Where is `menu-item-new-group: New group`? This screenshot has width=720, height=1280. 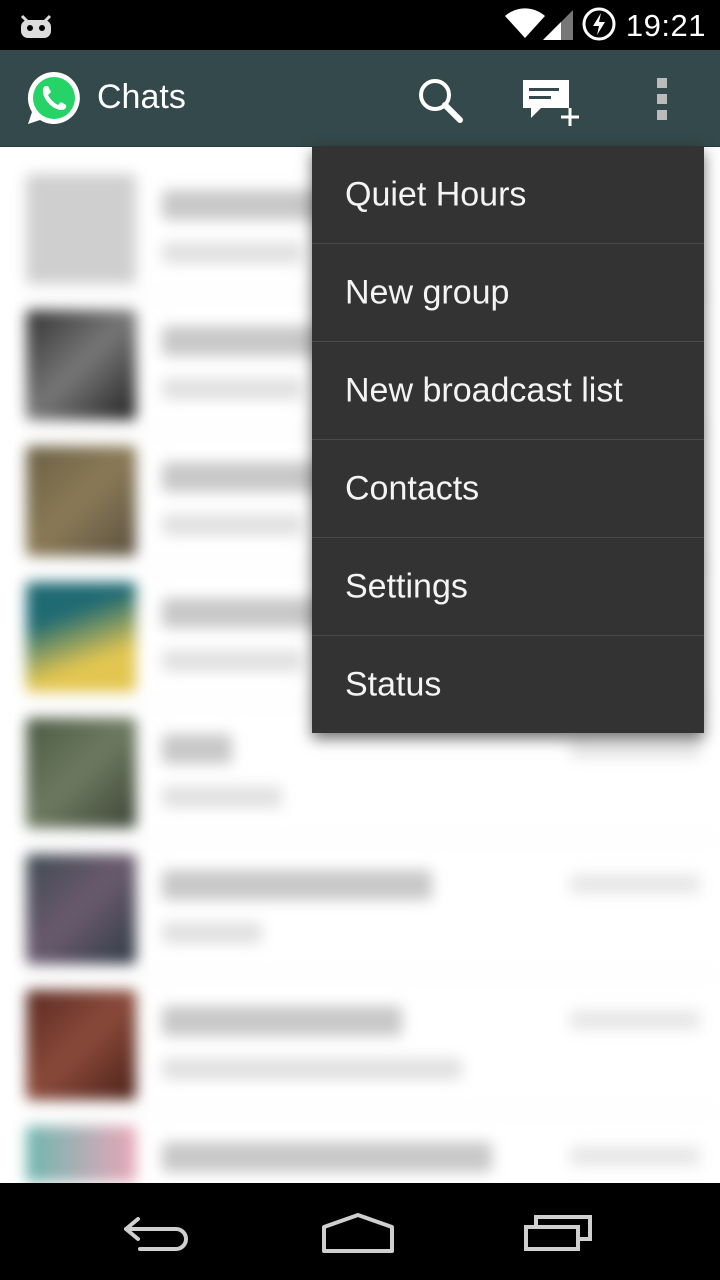
menu-item-new-group: New group is located at coordinates (508, 293).